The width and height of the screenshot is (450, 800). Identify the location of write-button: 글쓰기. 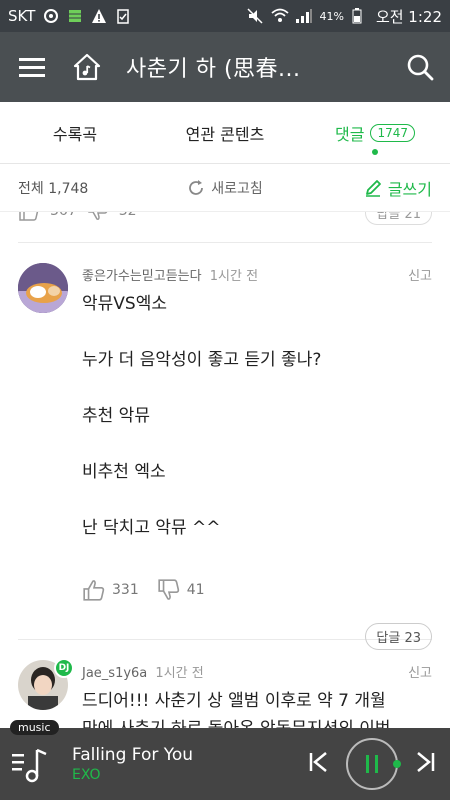
(363, 188).